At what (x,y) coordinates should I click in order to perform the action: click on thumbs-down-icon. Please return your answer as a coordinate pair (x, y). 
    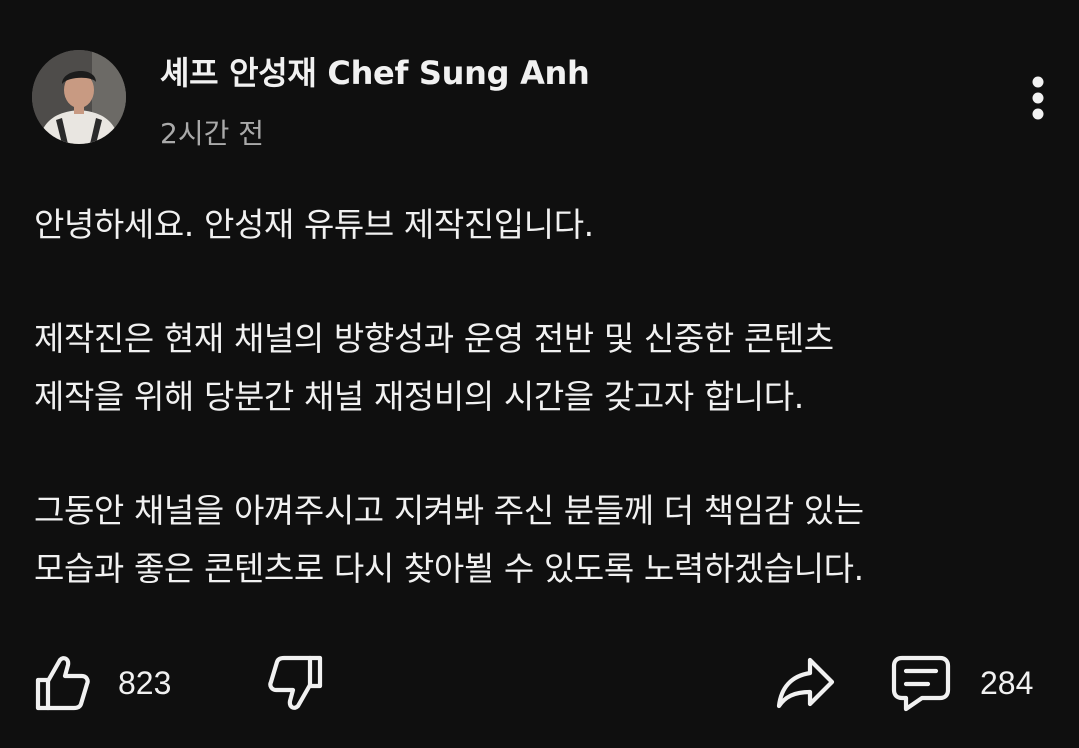
    Looking at the image, I should click on (295, 682).